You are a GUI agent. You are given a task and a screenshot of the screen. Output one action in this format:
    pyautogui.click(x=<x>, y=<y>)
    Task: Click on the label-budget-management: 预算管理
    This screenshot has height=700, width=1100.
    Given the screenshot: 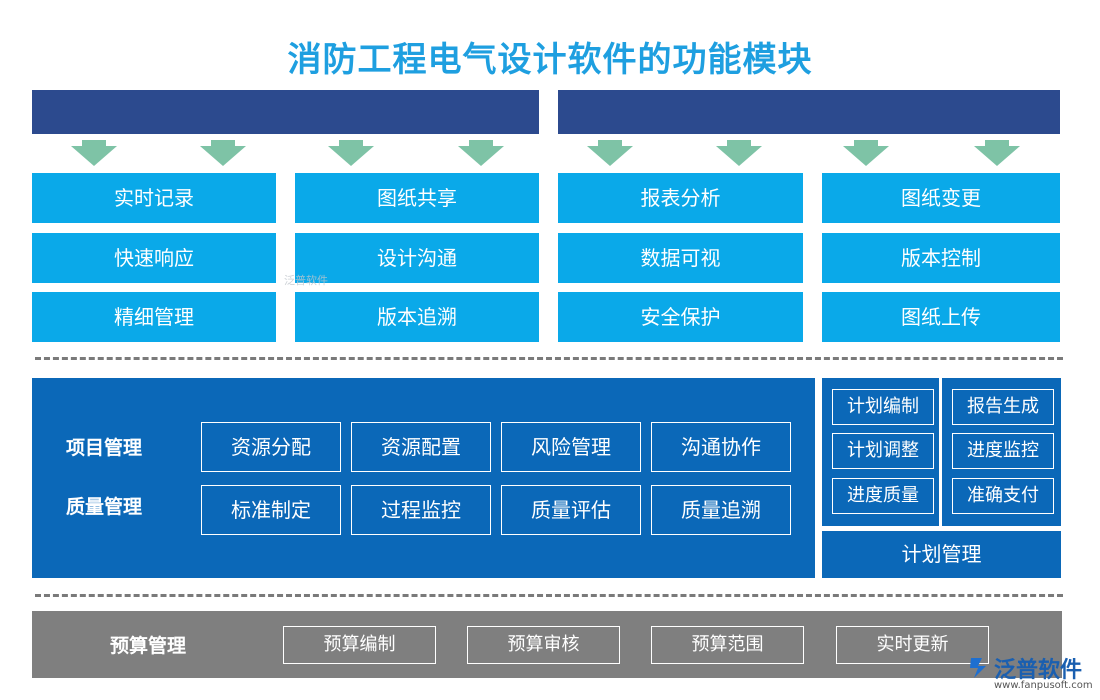 What is the action you would take?
    pyautogui.click(x=148, y=646)
    